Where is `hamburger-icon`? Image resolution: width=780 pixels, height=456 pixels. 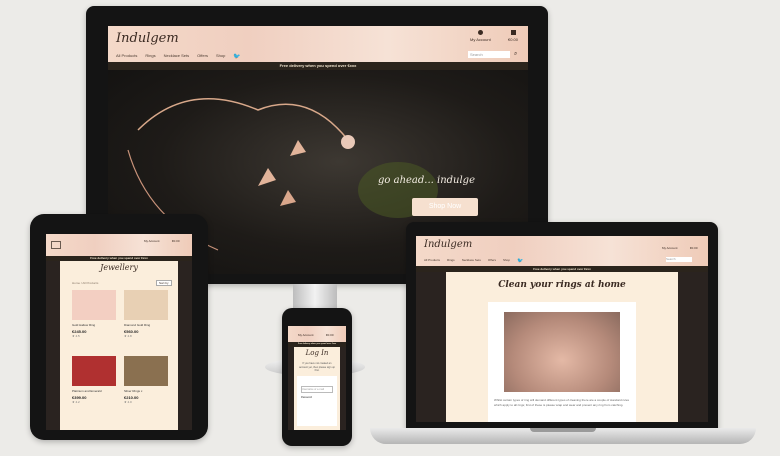
hamburger-icon is located at coordinates (56, 245).